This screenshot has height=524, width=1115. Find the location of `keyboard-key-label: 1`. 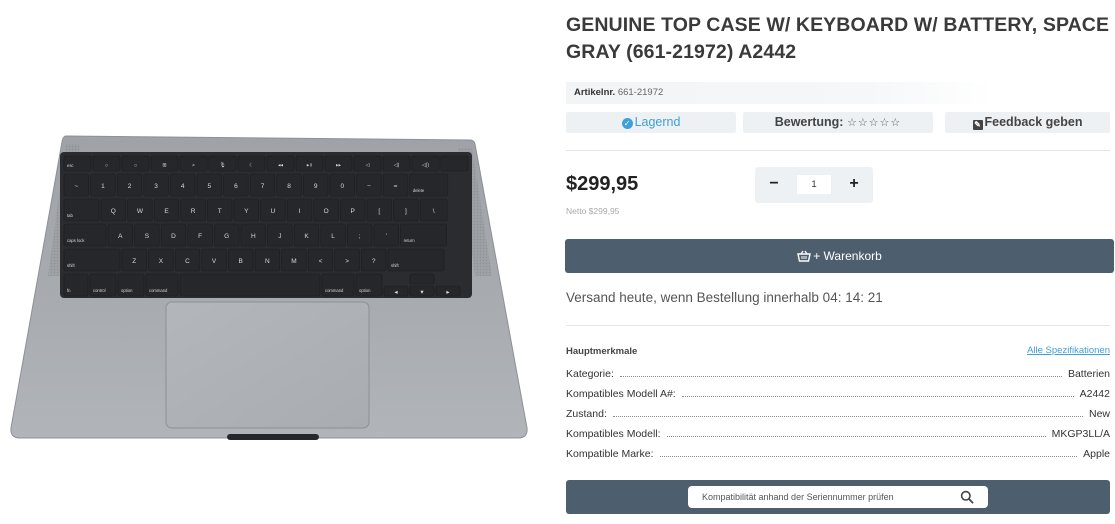

keyboard-key-label: 1 is located at coordinates (103, 186).